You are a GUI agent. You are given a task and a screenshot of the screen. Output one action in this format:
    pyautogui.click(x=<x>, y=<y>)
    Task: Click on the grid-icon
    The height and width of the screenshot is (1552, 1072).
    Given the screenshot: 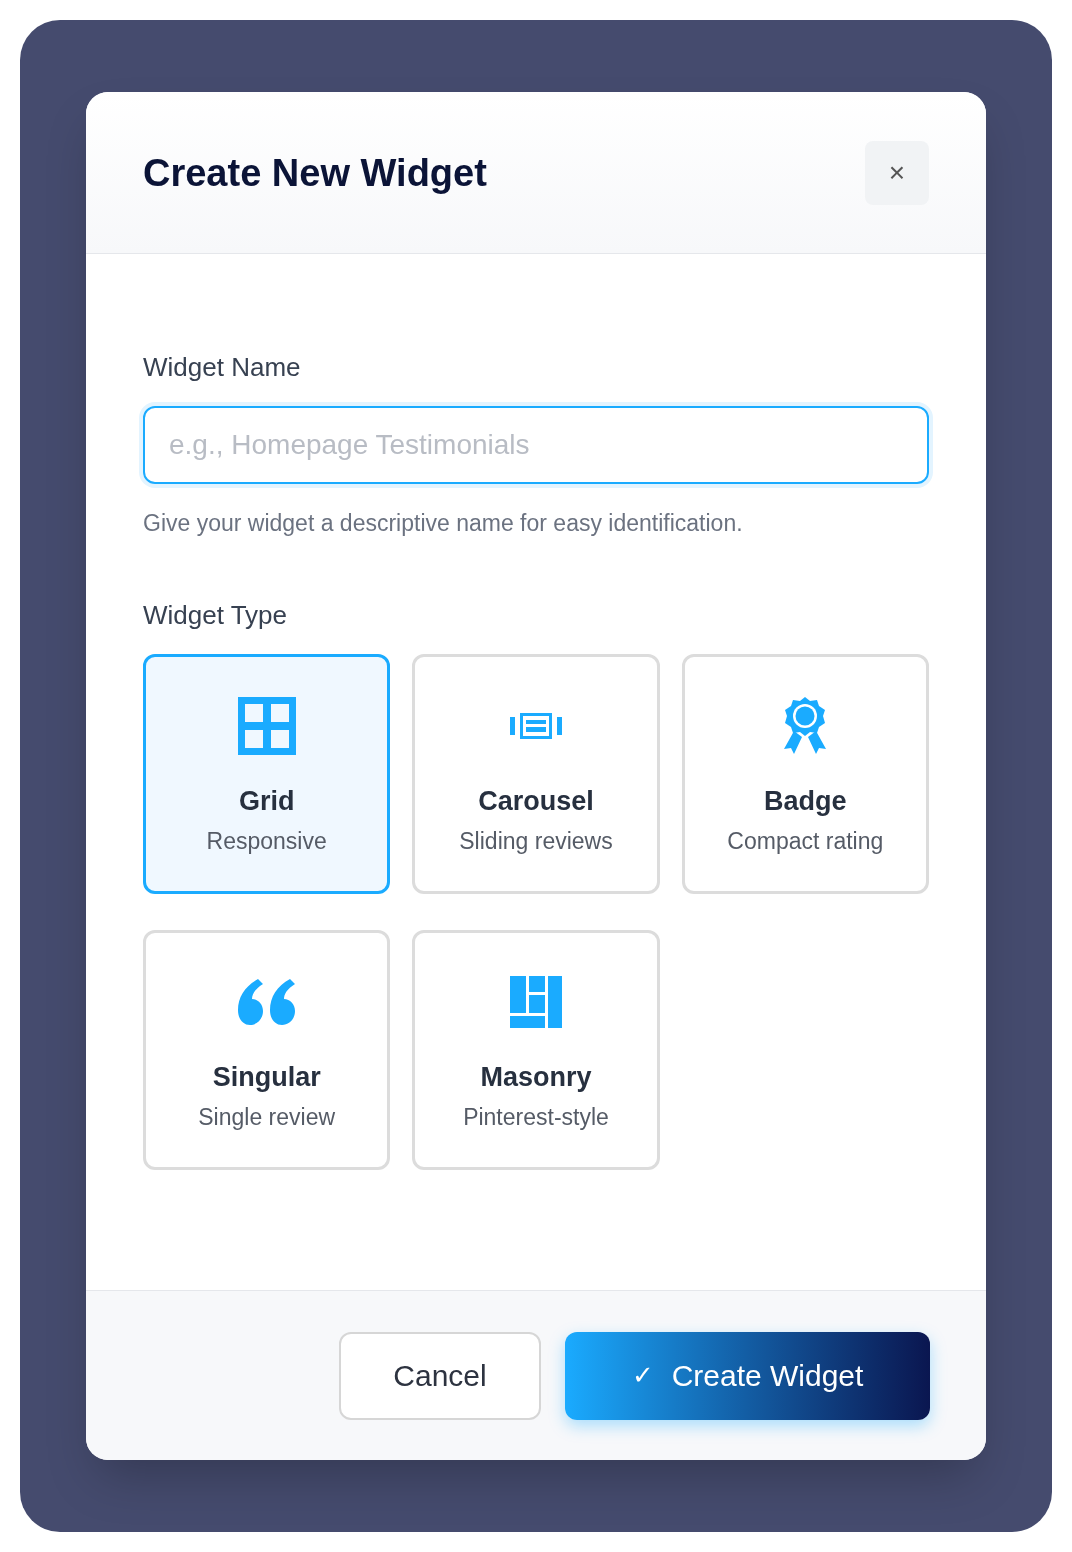 What is the action you would take?
    pyautogui.click(x=266, y=726)
    